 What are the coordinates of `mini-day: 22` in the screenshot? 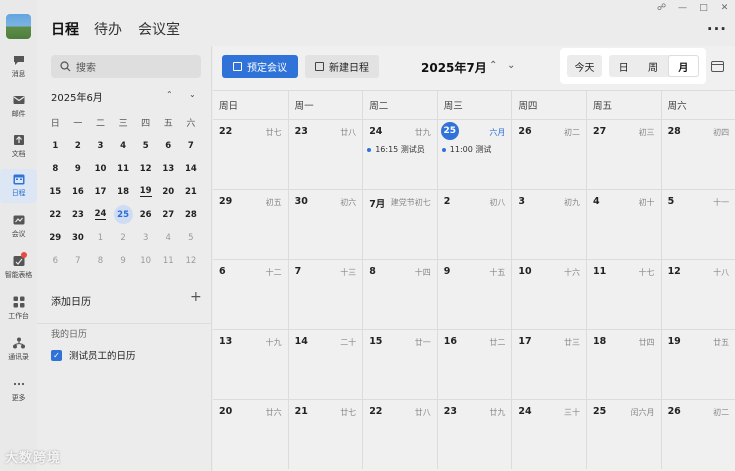 It's located at (55, 214).